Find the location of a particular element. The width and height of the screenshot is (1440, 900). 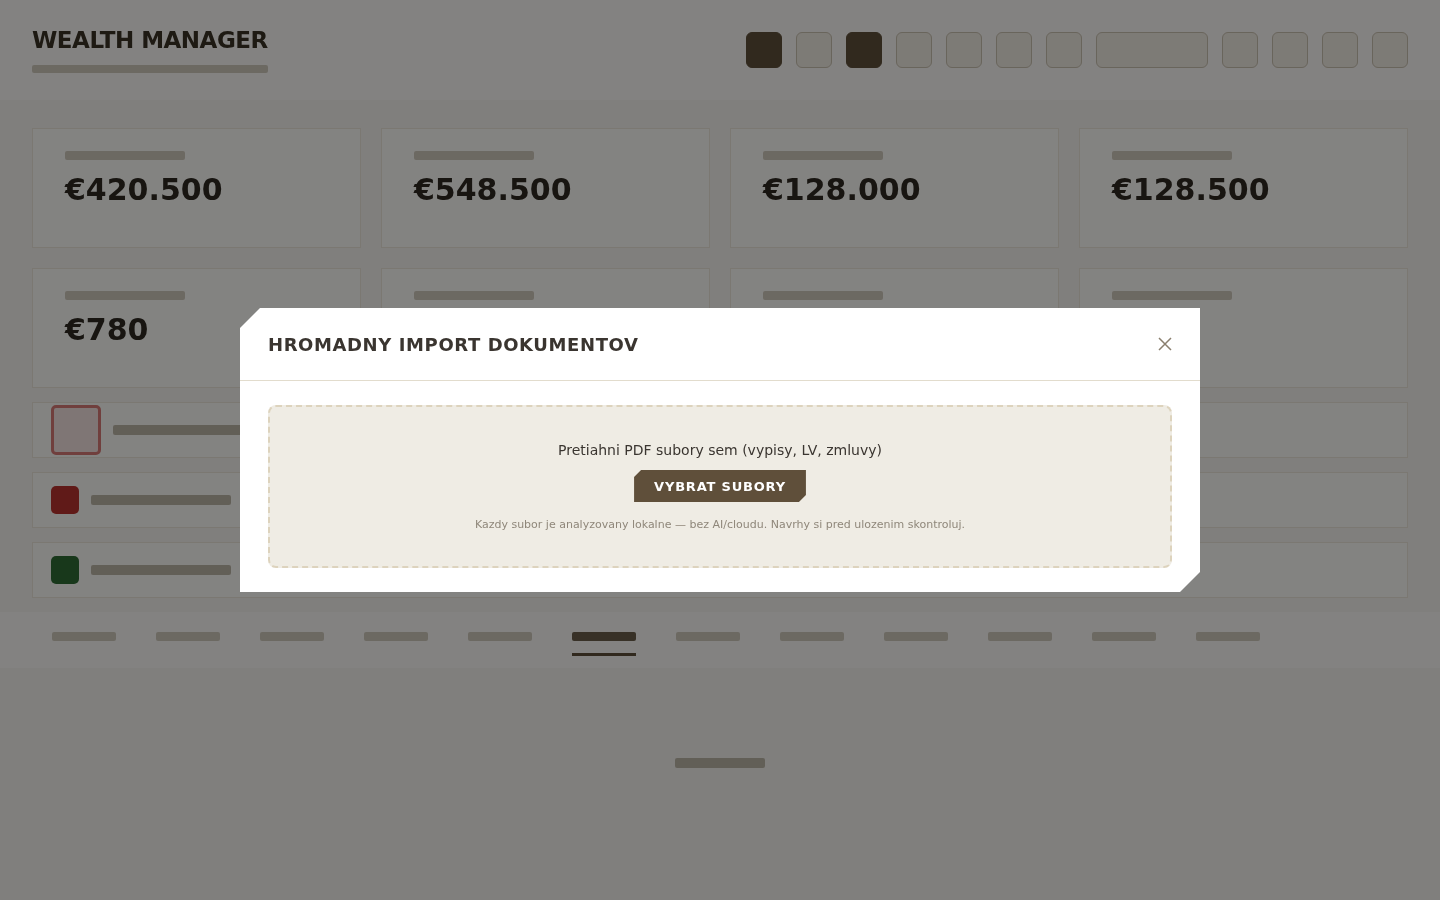

stat-value: €128.000 is located at coordinates (842, 189).